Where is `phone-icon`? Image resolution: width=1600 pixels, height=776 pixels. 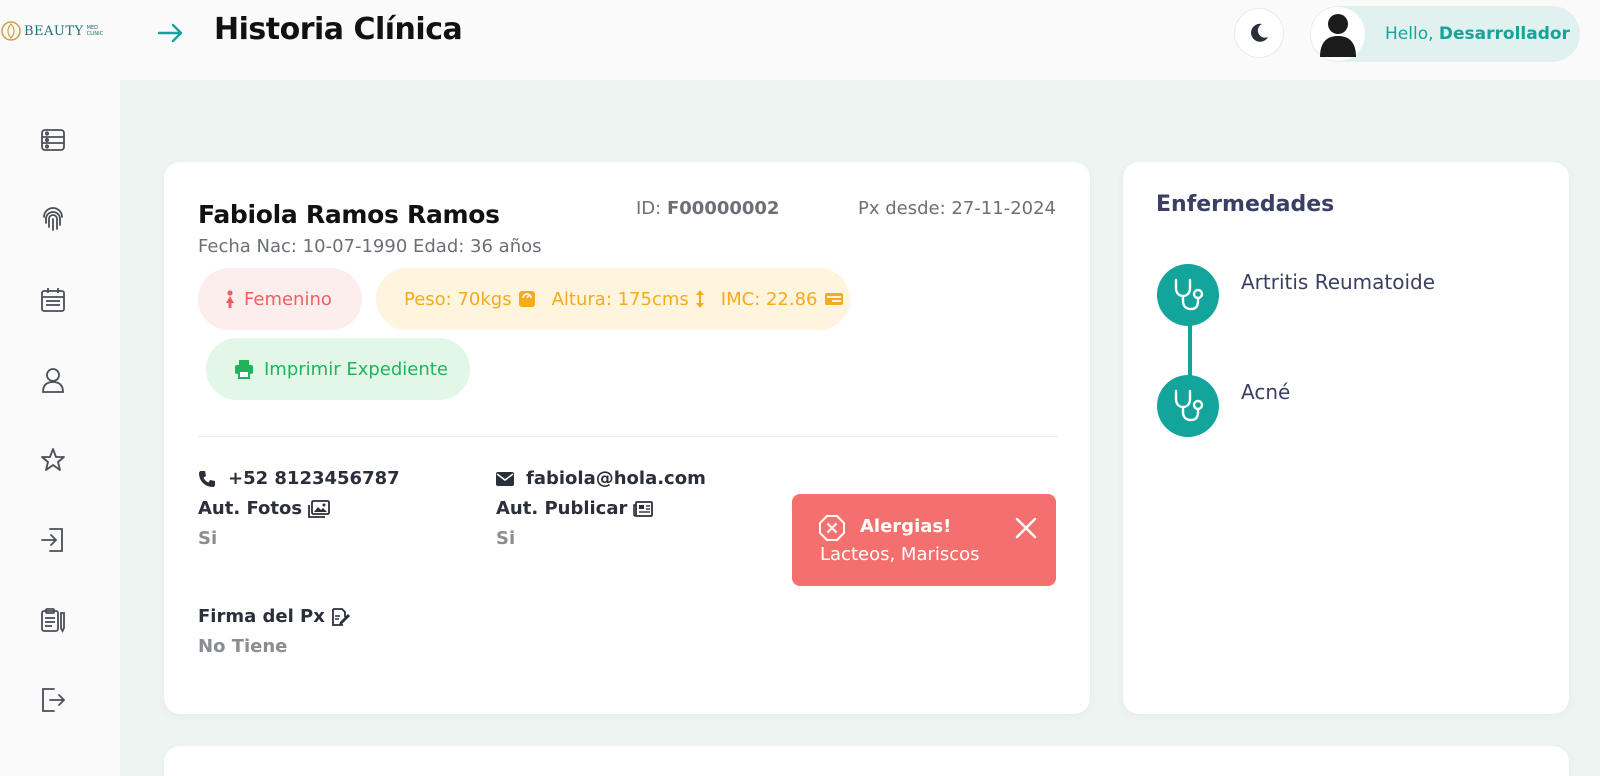 phone-icon is located at coordinates (207, 478).